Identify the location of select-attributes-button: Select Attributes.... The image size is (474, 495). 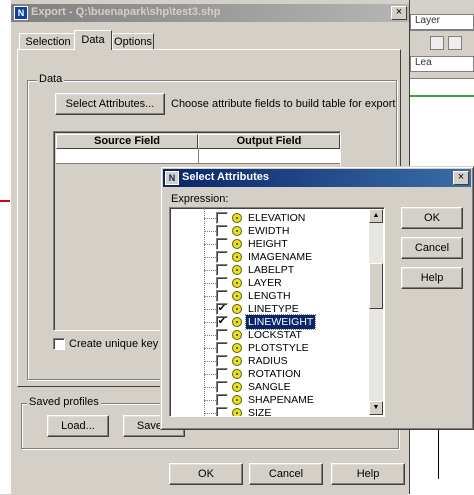
(110, 104).